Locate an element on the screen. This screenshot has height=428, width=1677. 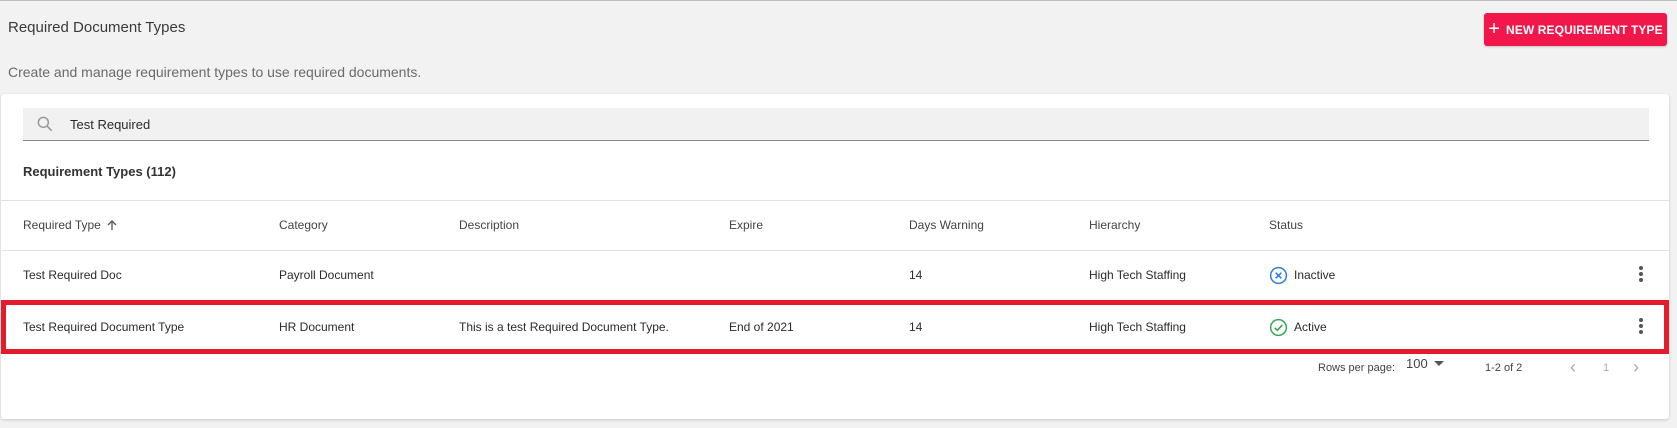
cell-required-type: Test Required Doc is located at coordinates (72, 275).